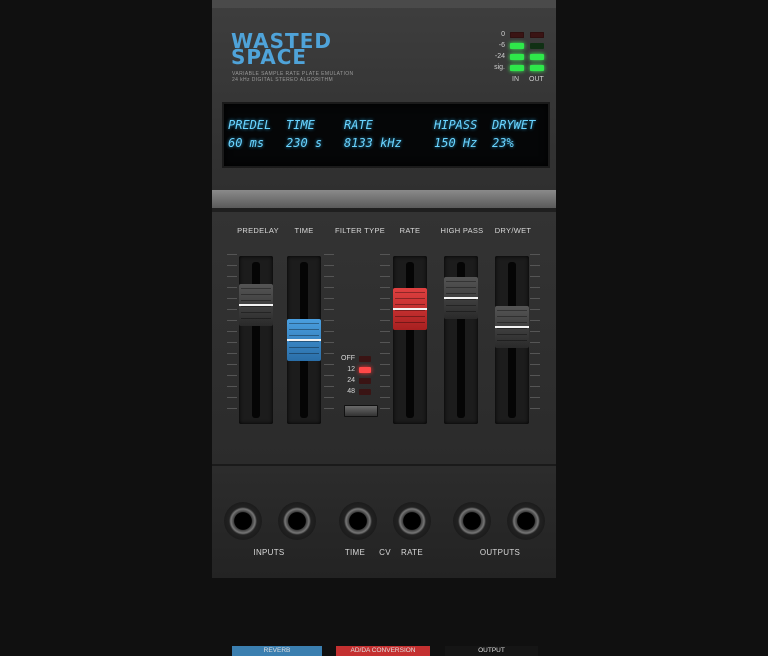 Image resolution: width=768 pixels, height=656 pixels. What do you see at coordinates (526, 521) in the screenshot?
I see `output-jack-right` at bounding box center [526, 521].